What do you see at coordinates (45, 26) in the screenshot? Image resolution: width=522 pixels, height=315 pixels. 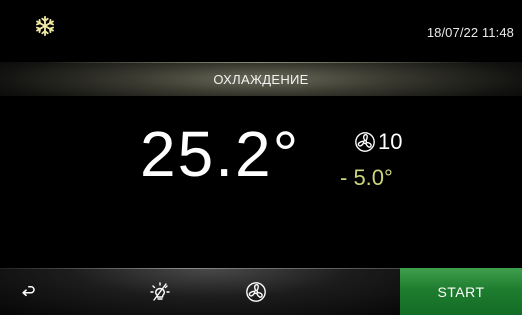 I see `snowflake-icon` at bounding box center [45, 26].